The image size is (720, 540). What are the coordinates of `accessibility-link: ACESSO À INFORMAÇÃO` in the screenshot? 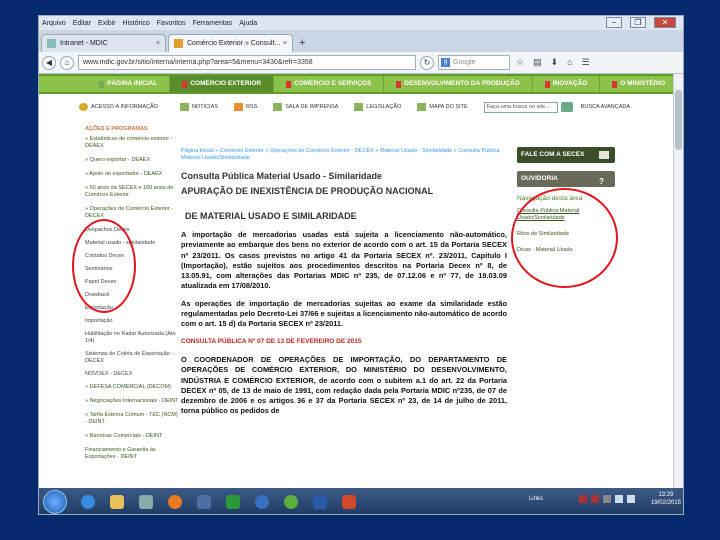 It's located at (118, 107).